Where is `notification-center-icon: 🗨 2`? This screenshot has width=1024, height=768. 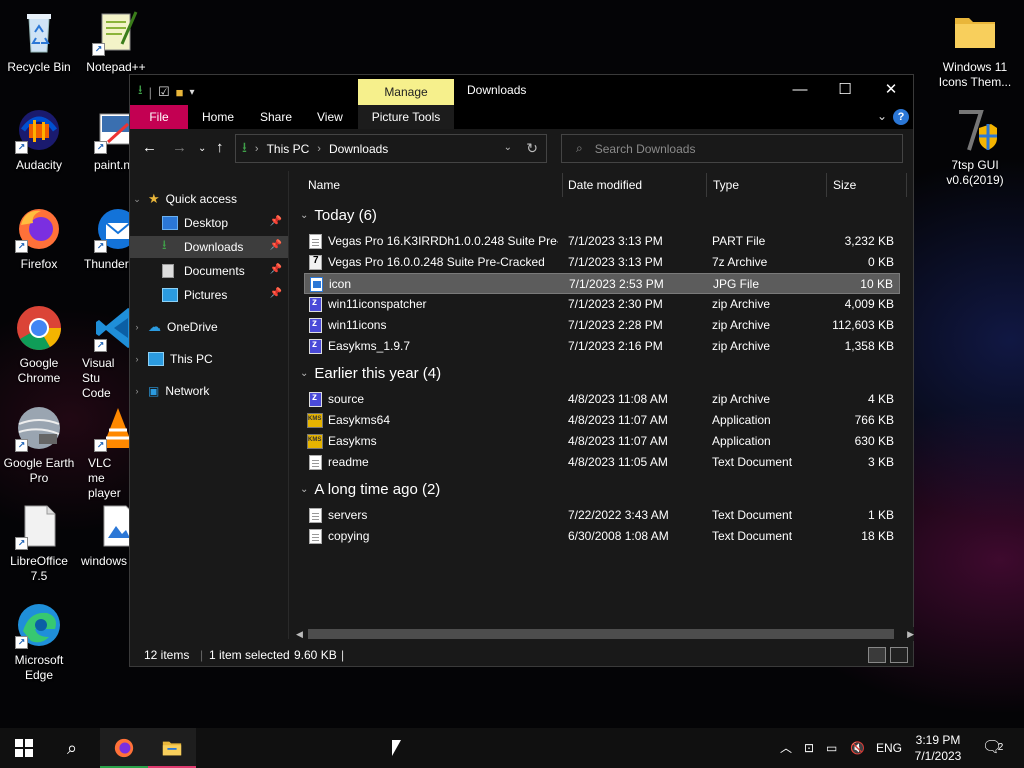
notification-center-icon: 🗨 2 is located at coordinates (997, 748).